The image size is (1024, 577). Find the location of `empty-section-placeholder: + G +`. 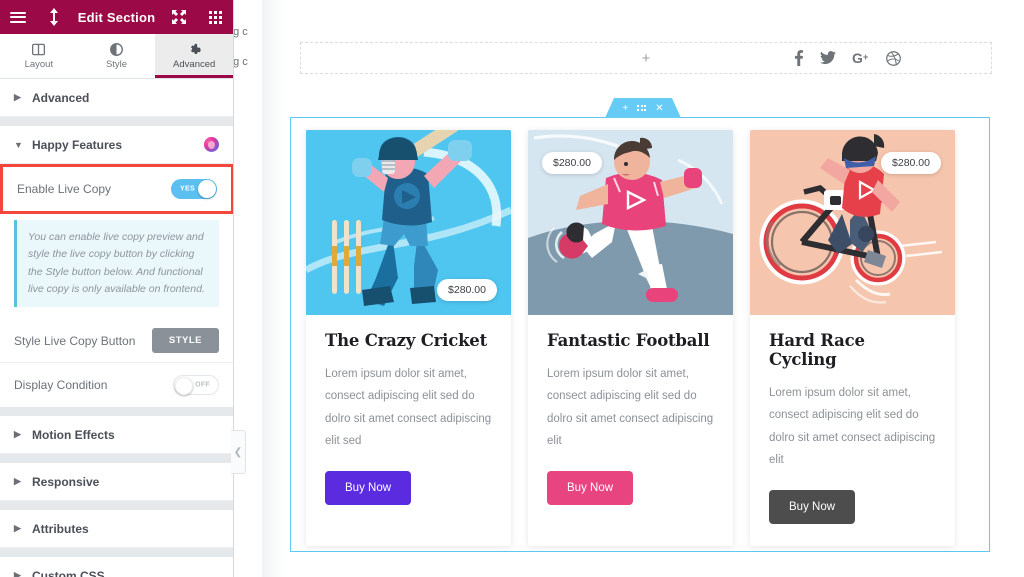

empty-section-placeholder: + G + is located at coordinates (646, 58).